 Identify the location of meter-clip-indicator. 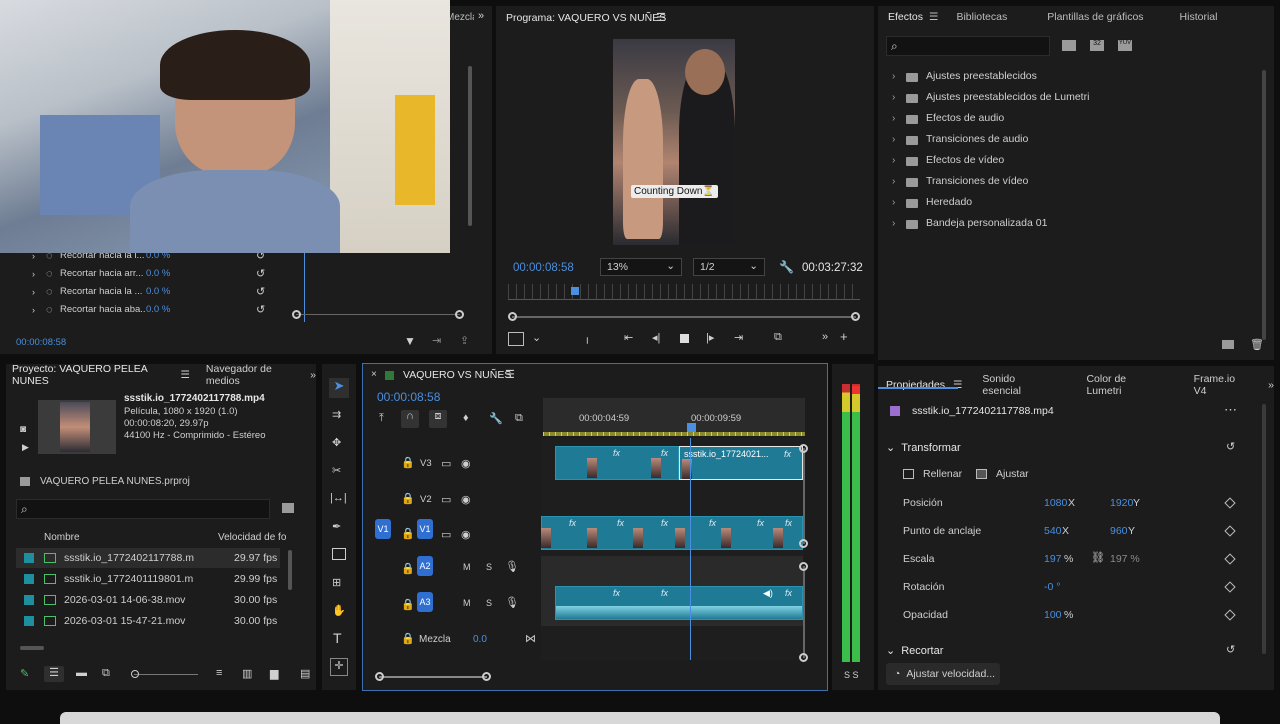
(856, 390).